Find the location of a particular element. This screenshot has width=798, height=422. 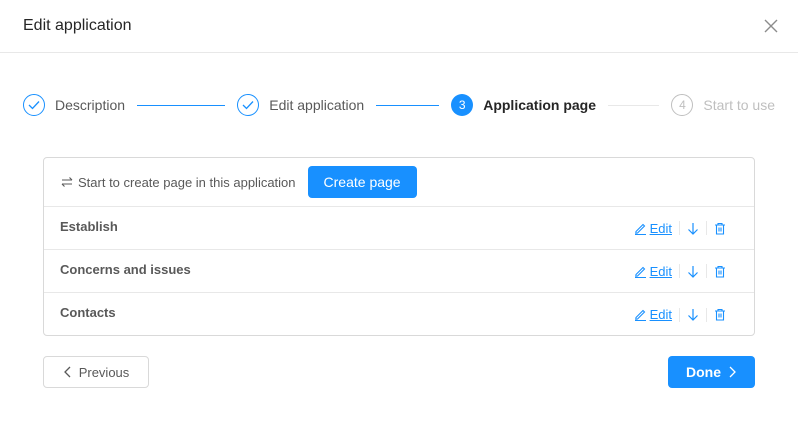

step-4-number: 4 is located at coordinates (682, 105).